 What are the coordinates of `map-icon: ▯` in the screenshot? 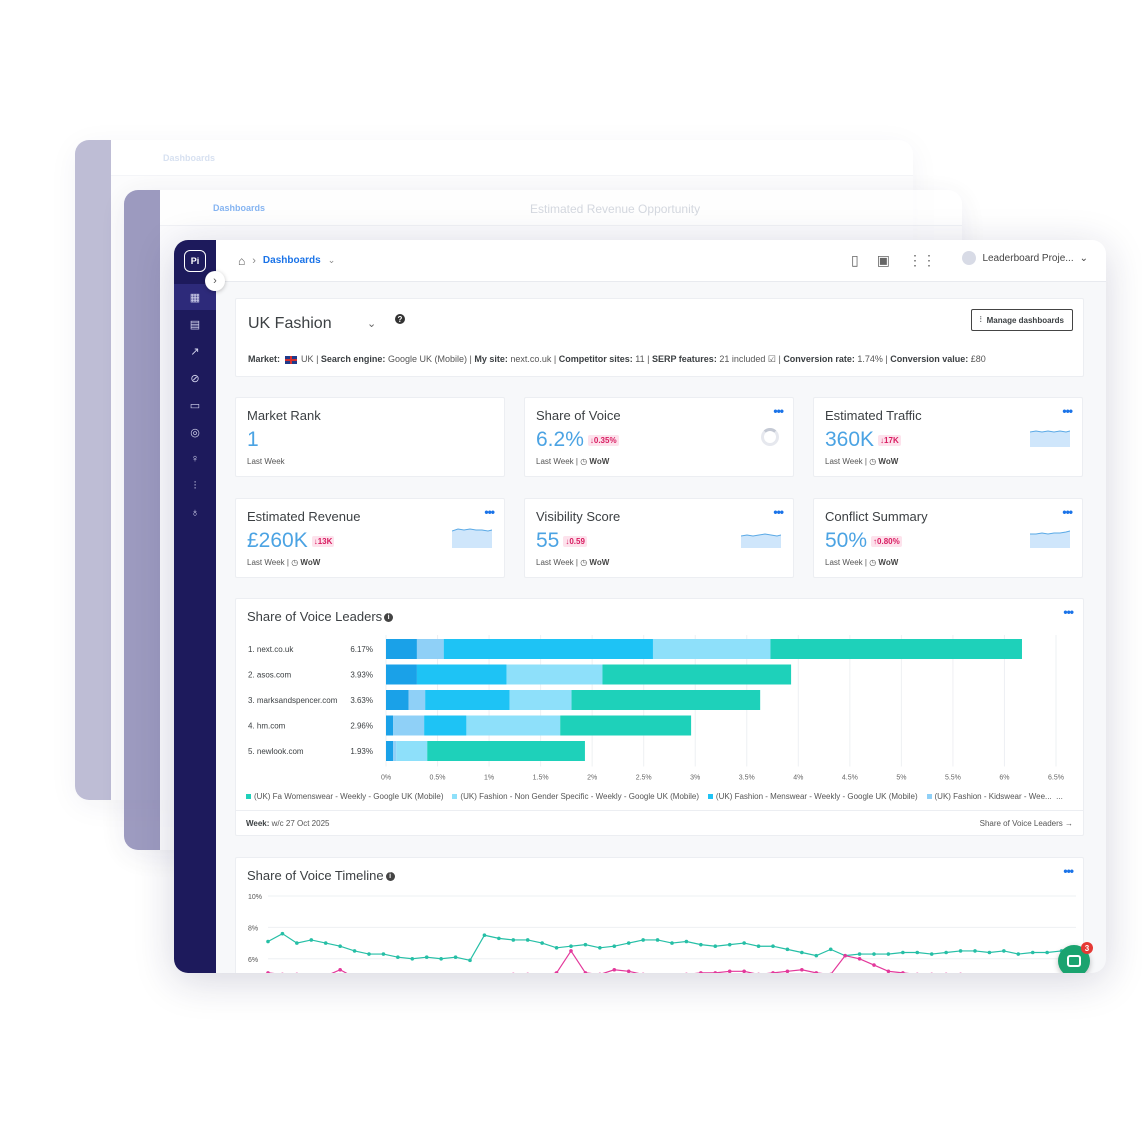 It's located at (855, 260).